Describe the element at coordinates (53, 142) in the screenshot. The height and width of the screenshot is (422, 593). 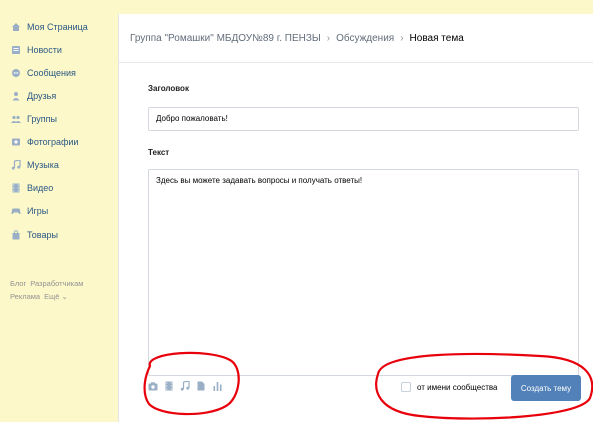
I see `sidebar-item-label: Фотографии` at that location.